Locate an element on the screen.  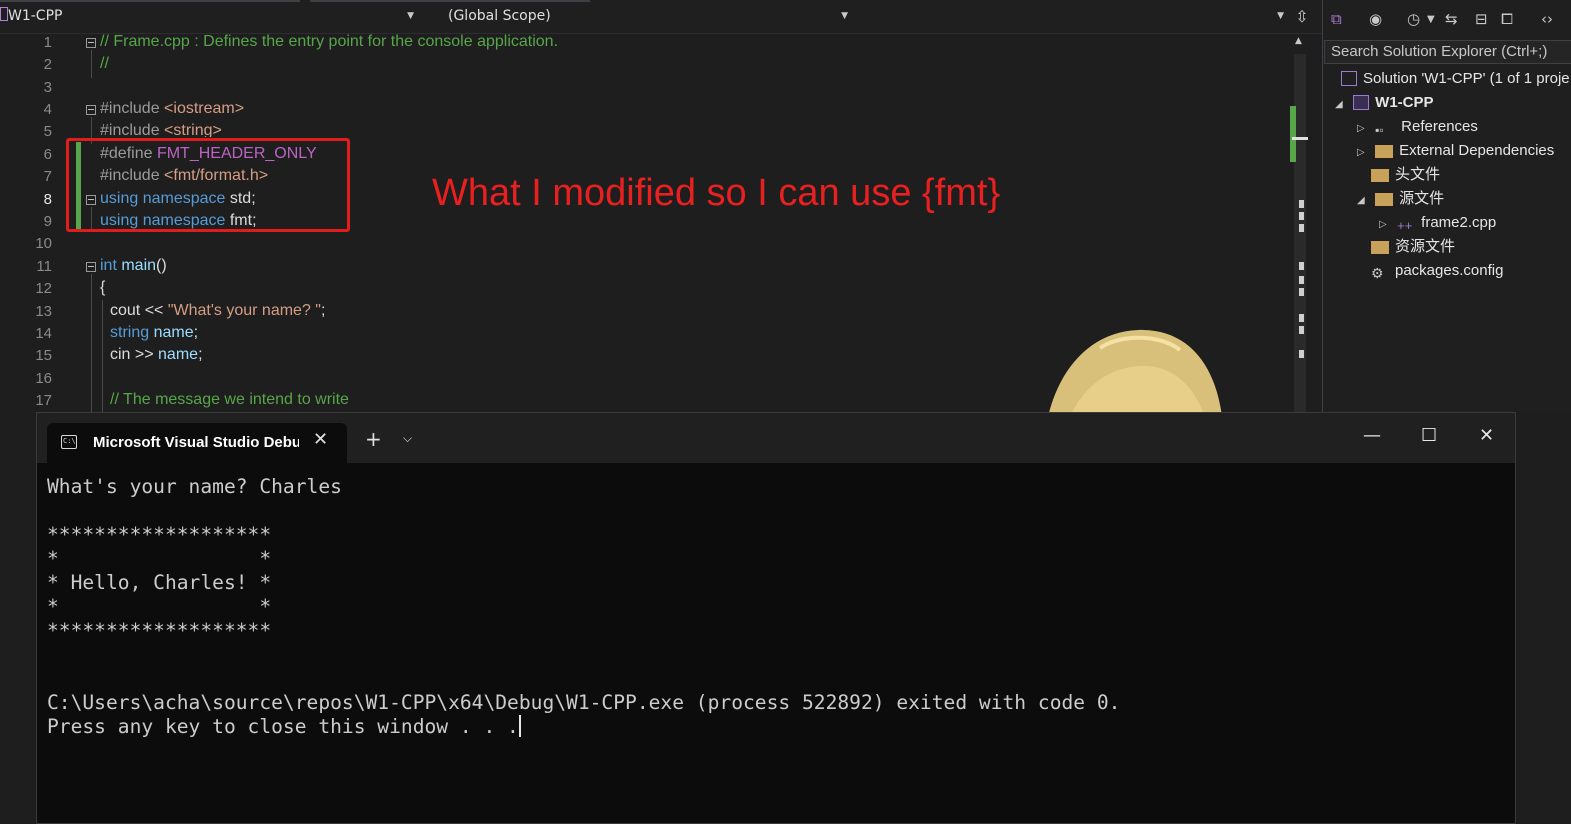
identifier: name is located at coordinates (173, 332).